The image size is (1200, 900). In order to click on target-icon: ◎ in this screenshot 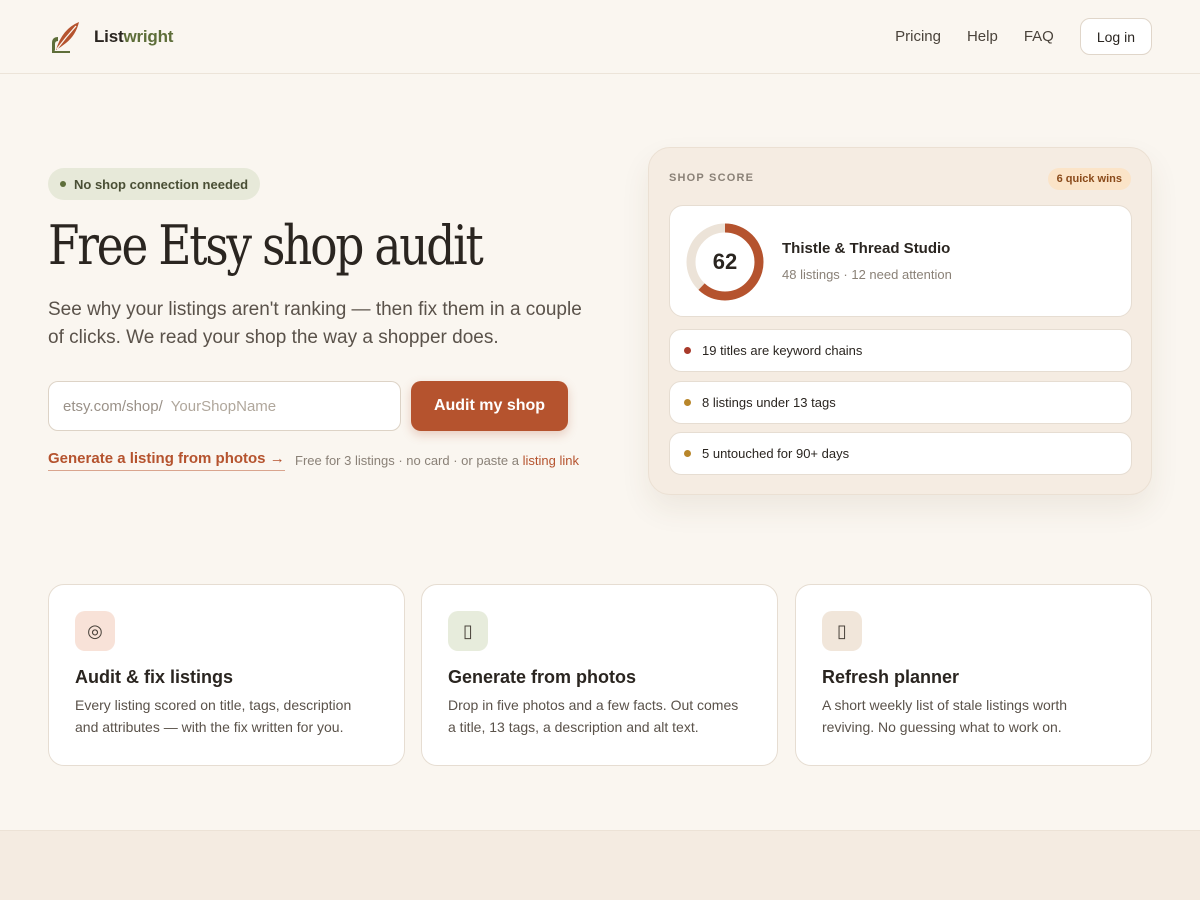, I will do `click(95, 631)`.